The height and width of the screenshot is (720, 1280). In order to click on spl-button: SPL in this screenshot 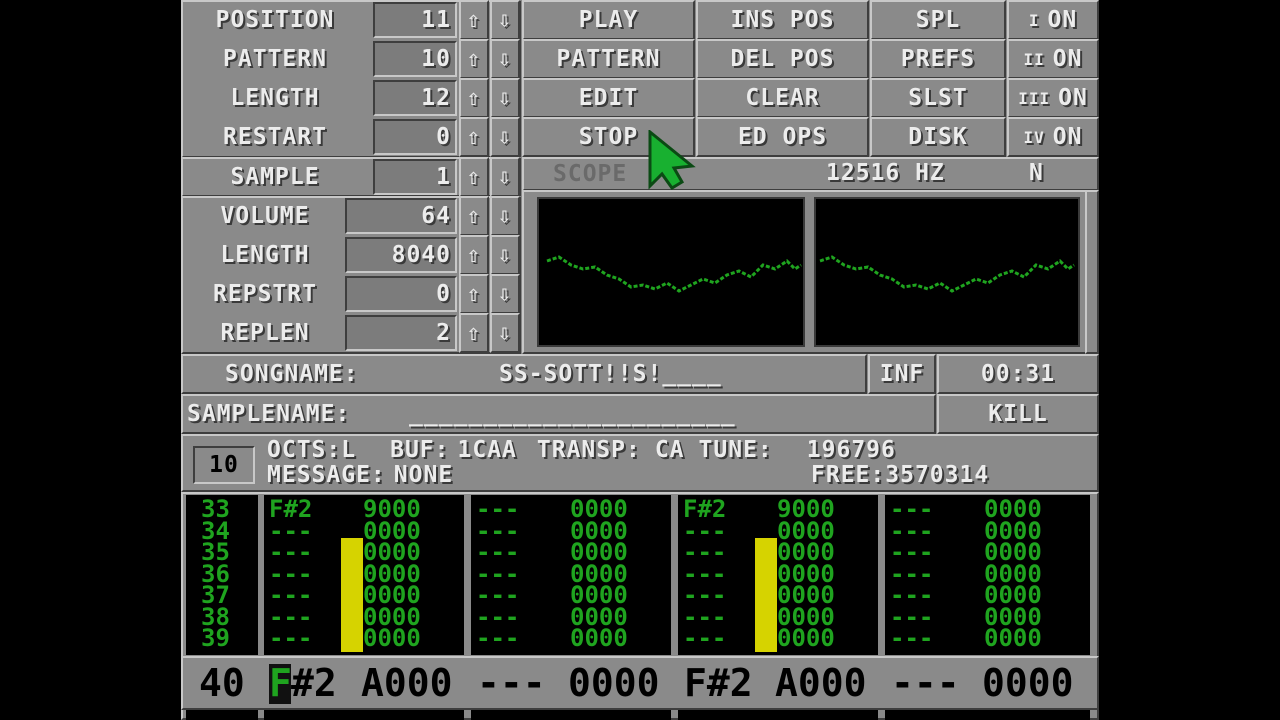, I will do `click(938, 20)`.